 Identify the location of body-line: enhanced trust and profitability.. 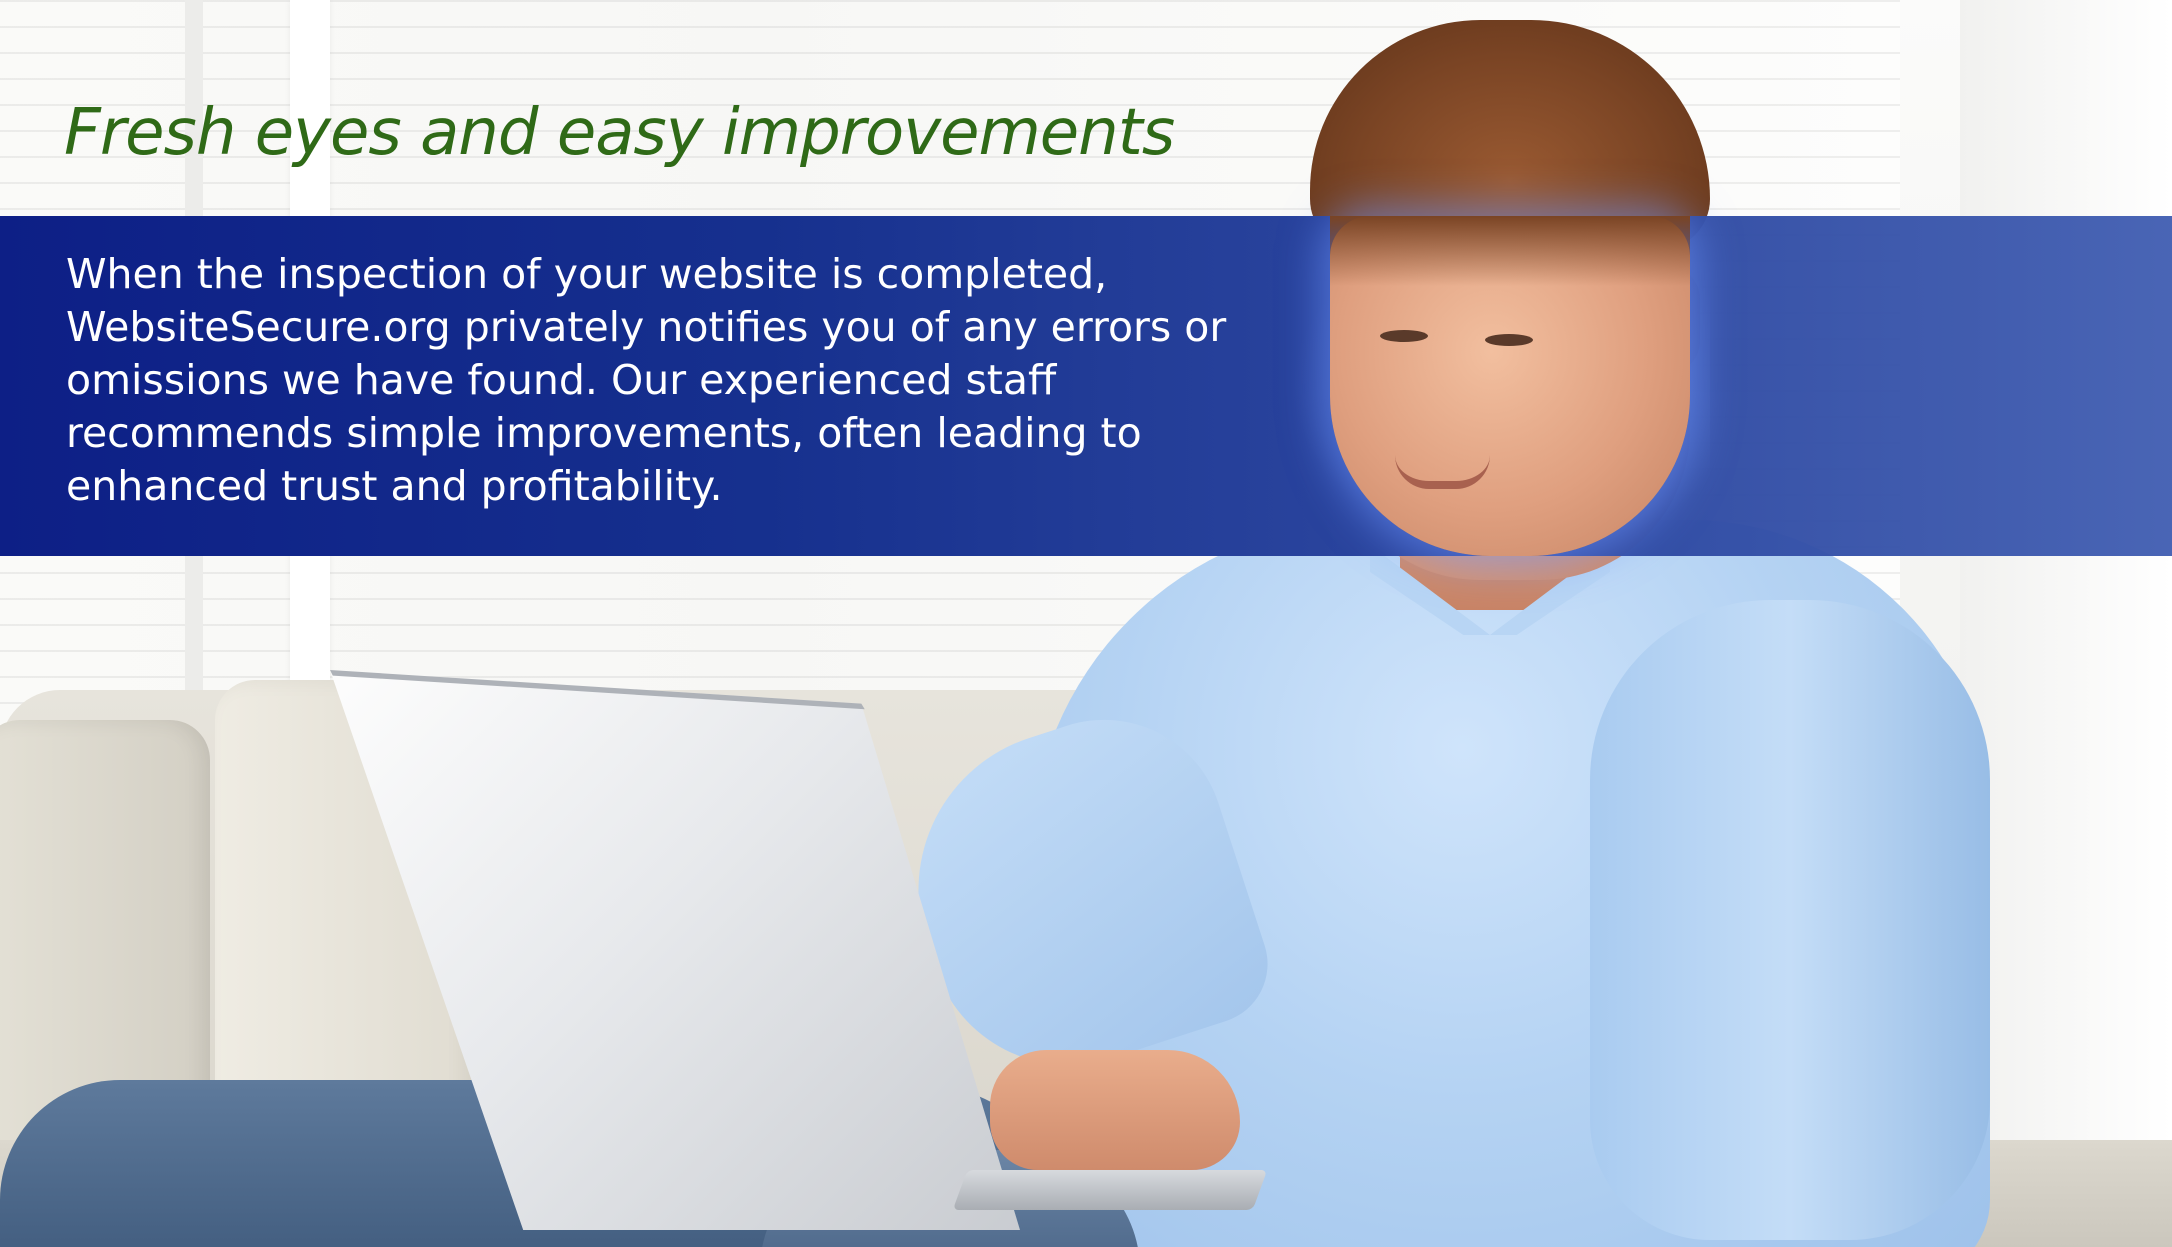
(394, 486).